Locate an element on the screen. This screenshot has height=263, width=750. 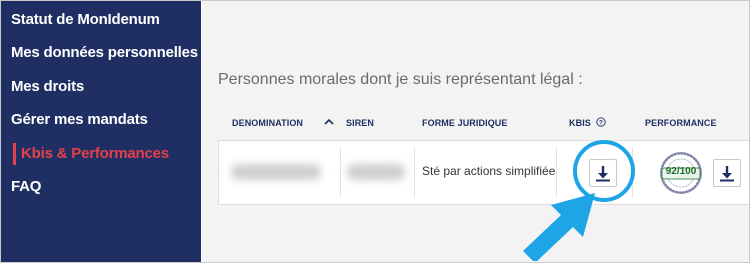
denomination-redacted is located at coordinates (276, 172).